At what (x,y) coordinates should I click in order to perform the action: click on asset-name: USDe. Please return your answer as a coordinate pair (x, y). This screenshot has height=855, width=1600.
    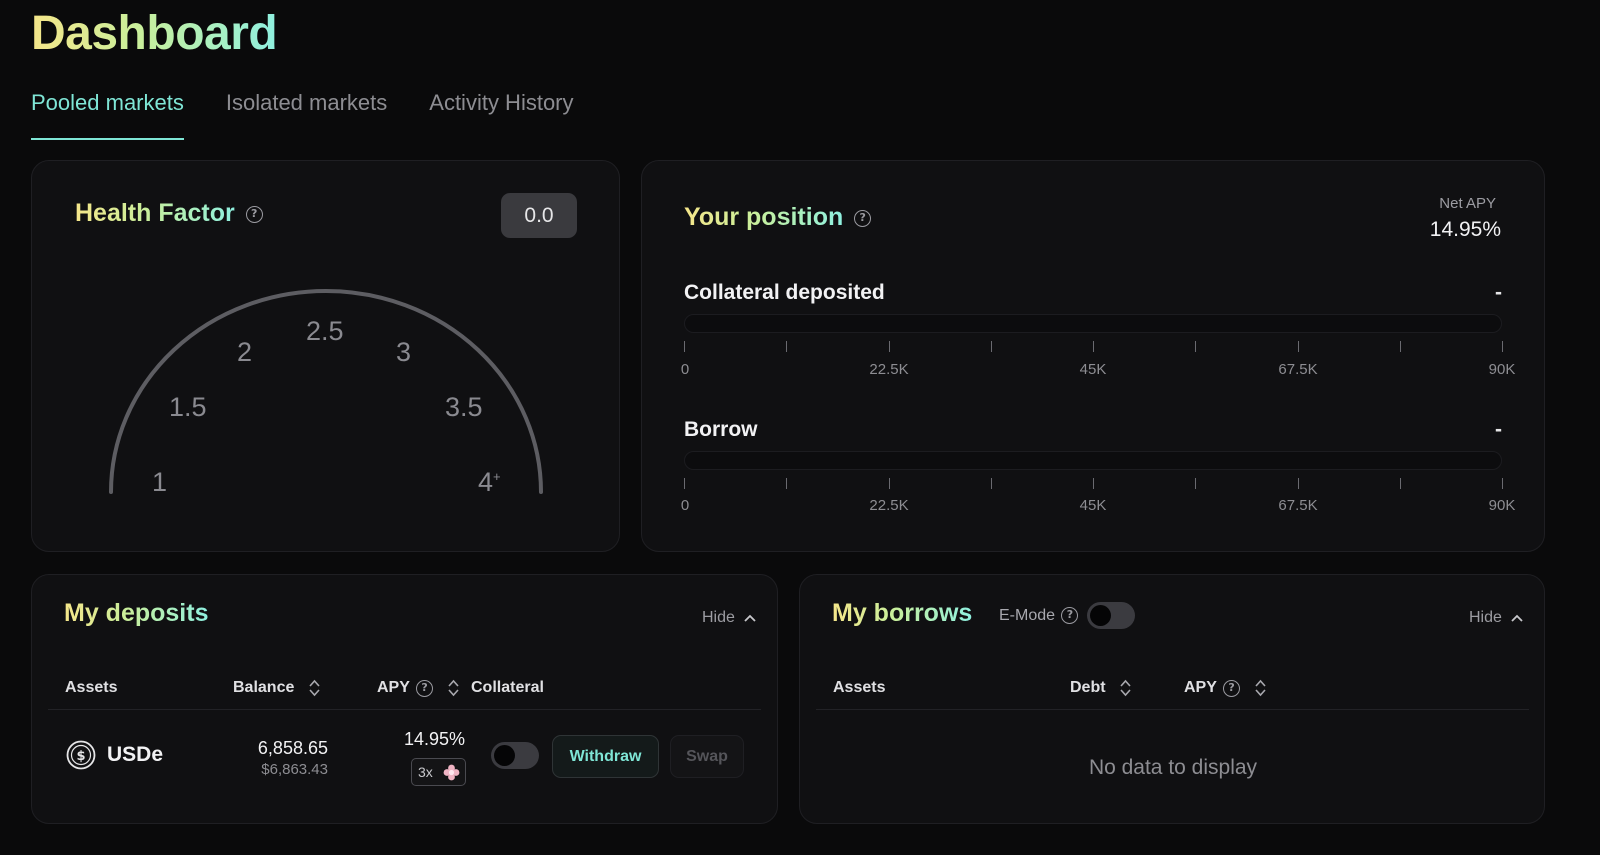
    Looking at the image, I should click on (135, 754).